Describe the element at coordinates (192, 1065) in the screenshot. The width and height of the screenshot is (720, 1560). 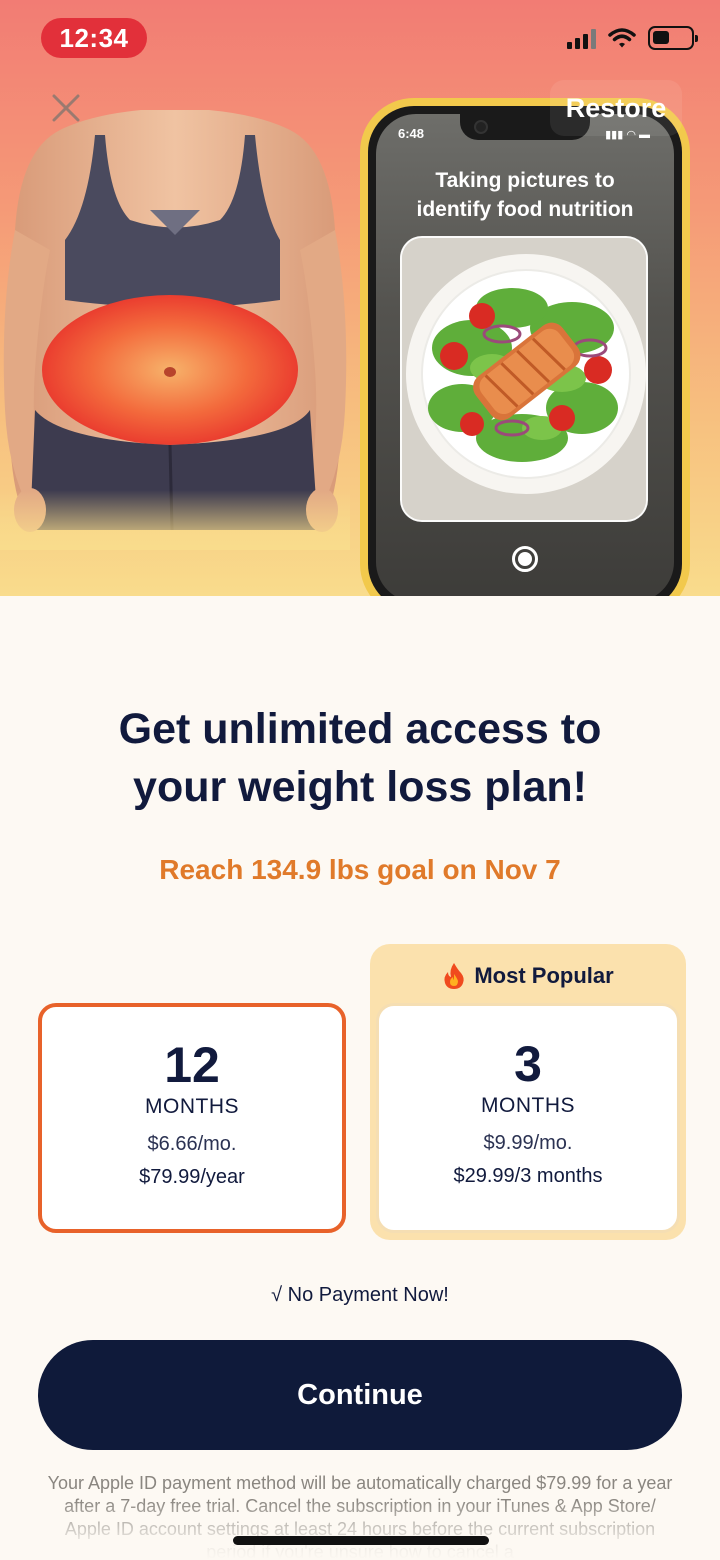
I see `plan-duration: 12` at that location.